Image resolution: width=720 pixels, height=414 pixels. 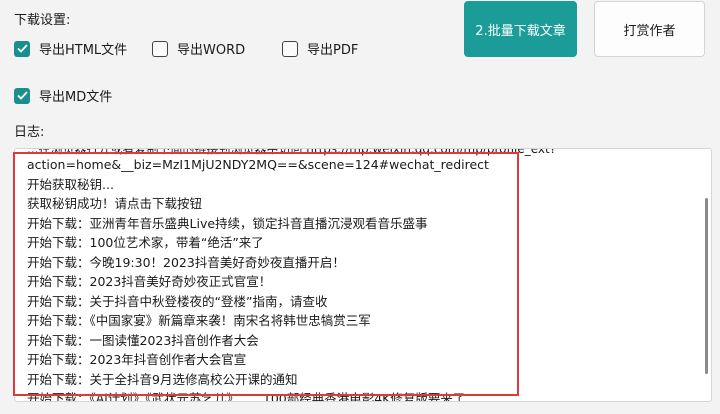 I want to click on log-line: 获取秘钥成功！请点击下载按钮, so click(x=115, y=203).